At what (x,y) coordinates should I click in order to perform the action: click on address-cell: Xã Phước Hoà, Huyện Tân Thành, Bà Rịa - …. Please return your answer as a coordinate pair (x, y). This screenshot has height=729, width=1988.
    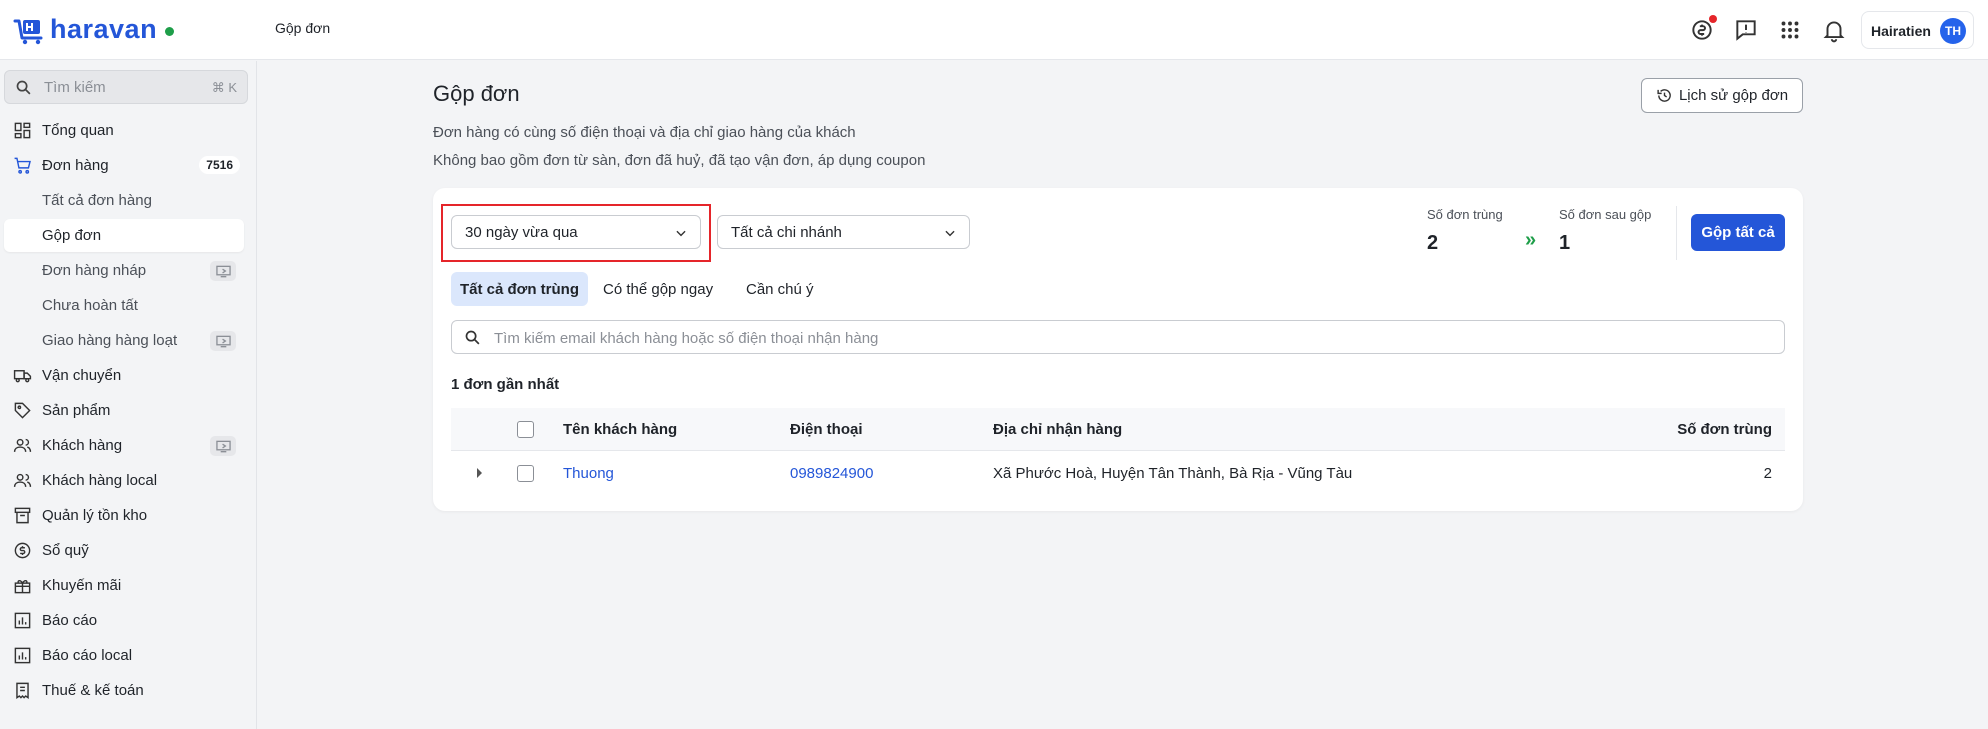
    Looking at the image, I should click on (1173, 473).